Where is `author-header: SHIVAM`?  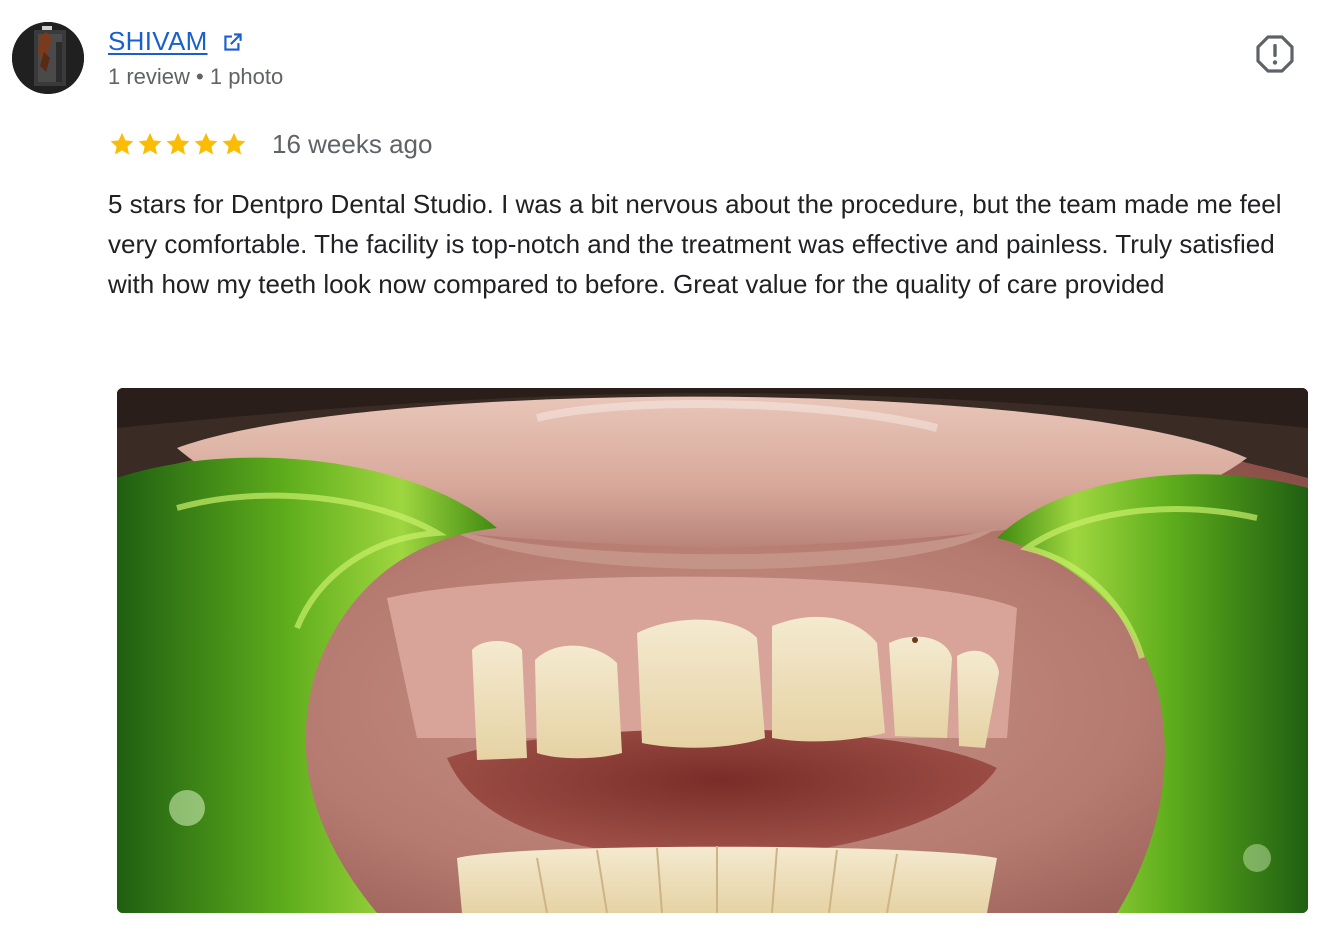 author-header: SHIVAM is located at coordinates (177, 41).